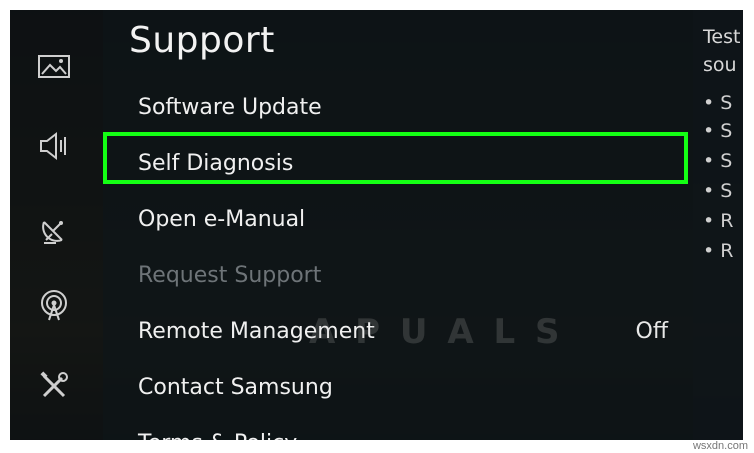 This screenshot has width=754, height=453. I want to click on sound-icon, so click(54, 146).